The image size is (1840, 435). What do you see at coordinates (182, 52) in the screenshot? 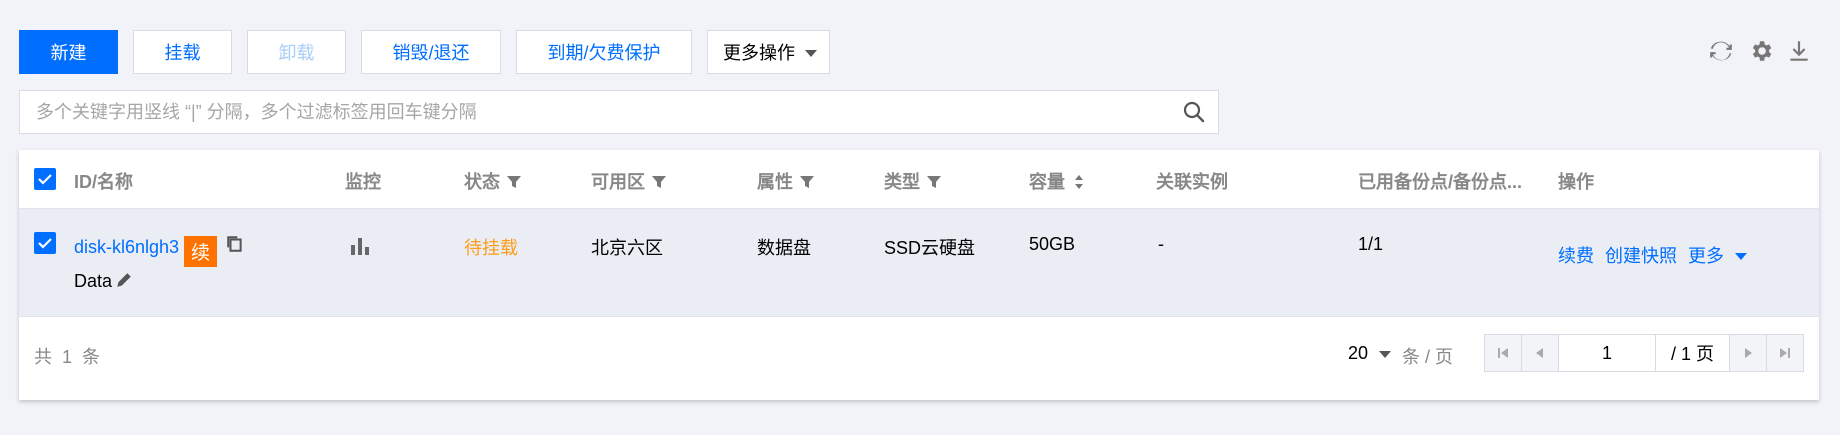
I see `mount-button: 挂载` at bounding box center [182, 52].